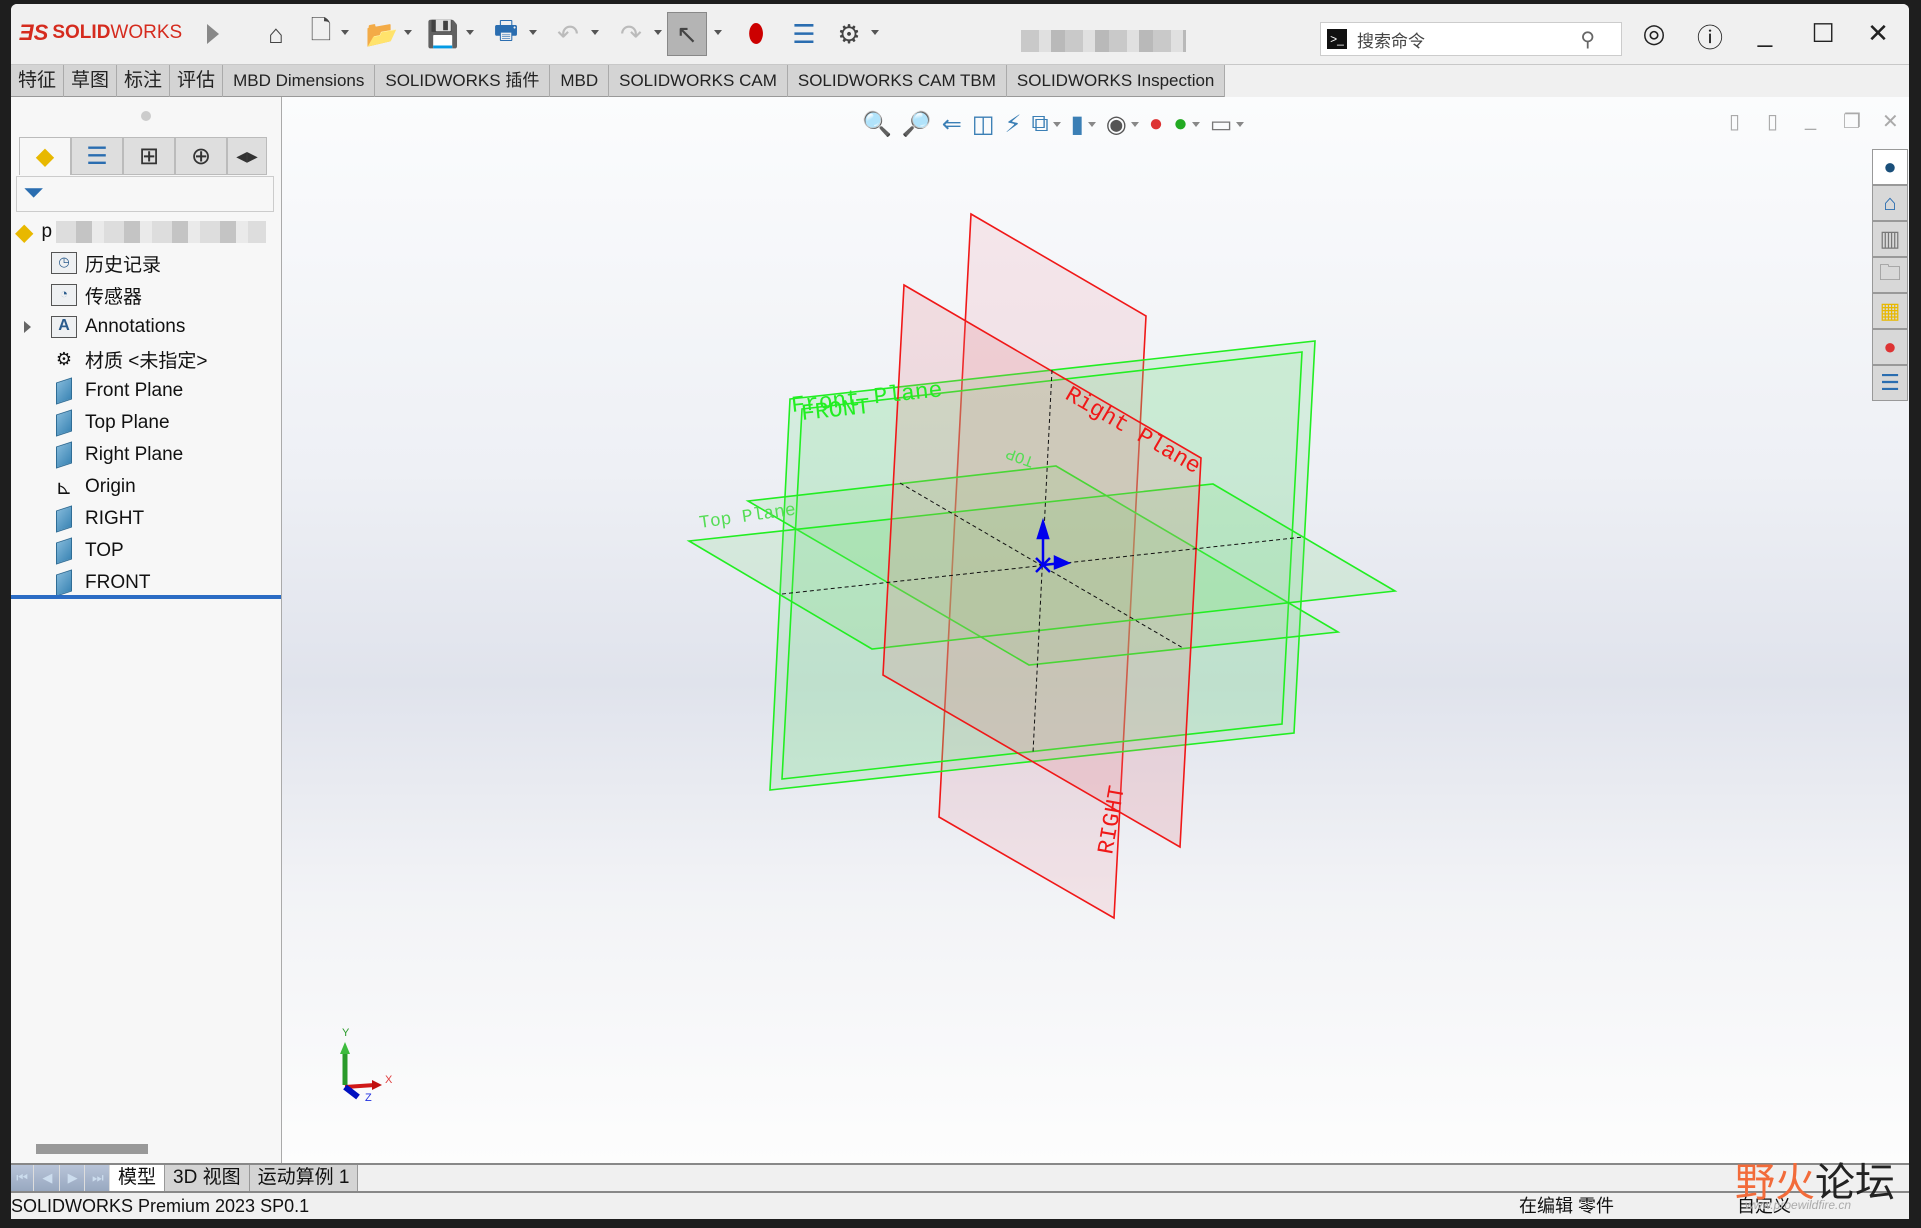 The width and height of the screenshot is (1921, 1228). I want to click on status-bar: SOLIDWORKS Premium 2023 SP0.1 在编辑 零件 自定义, so click(960, 1205).